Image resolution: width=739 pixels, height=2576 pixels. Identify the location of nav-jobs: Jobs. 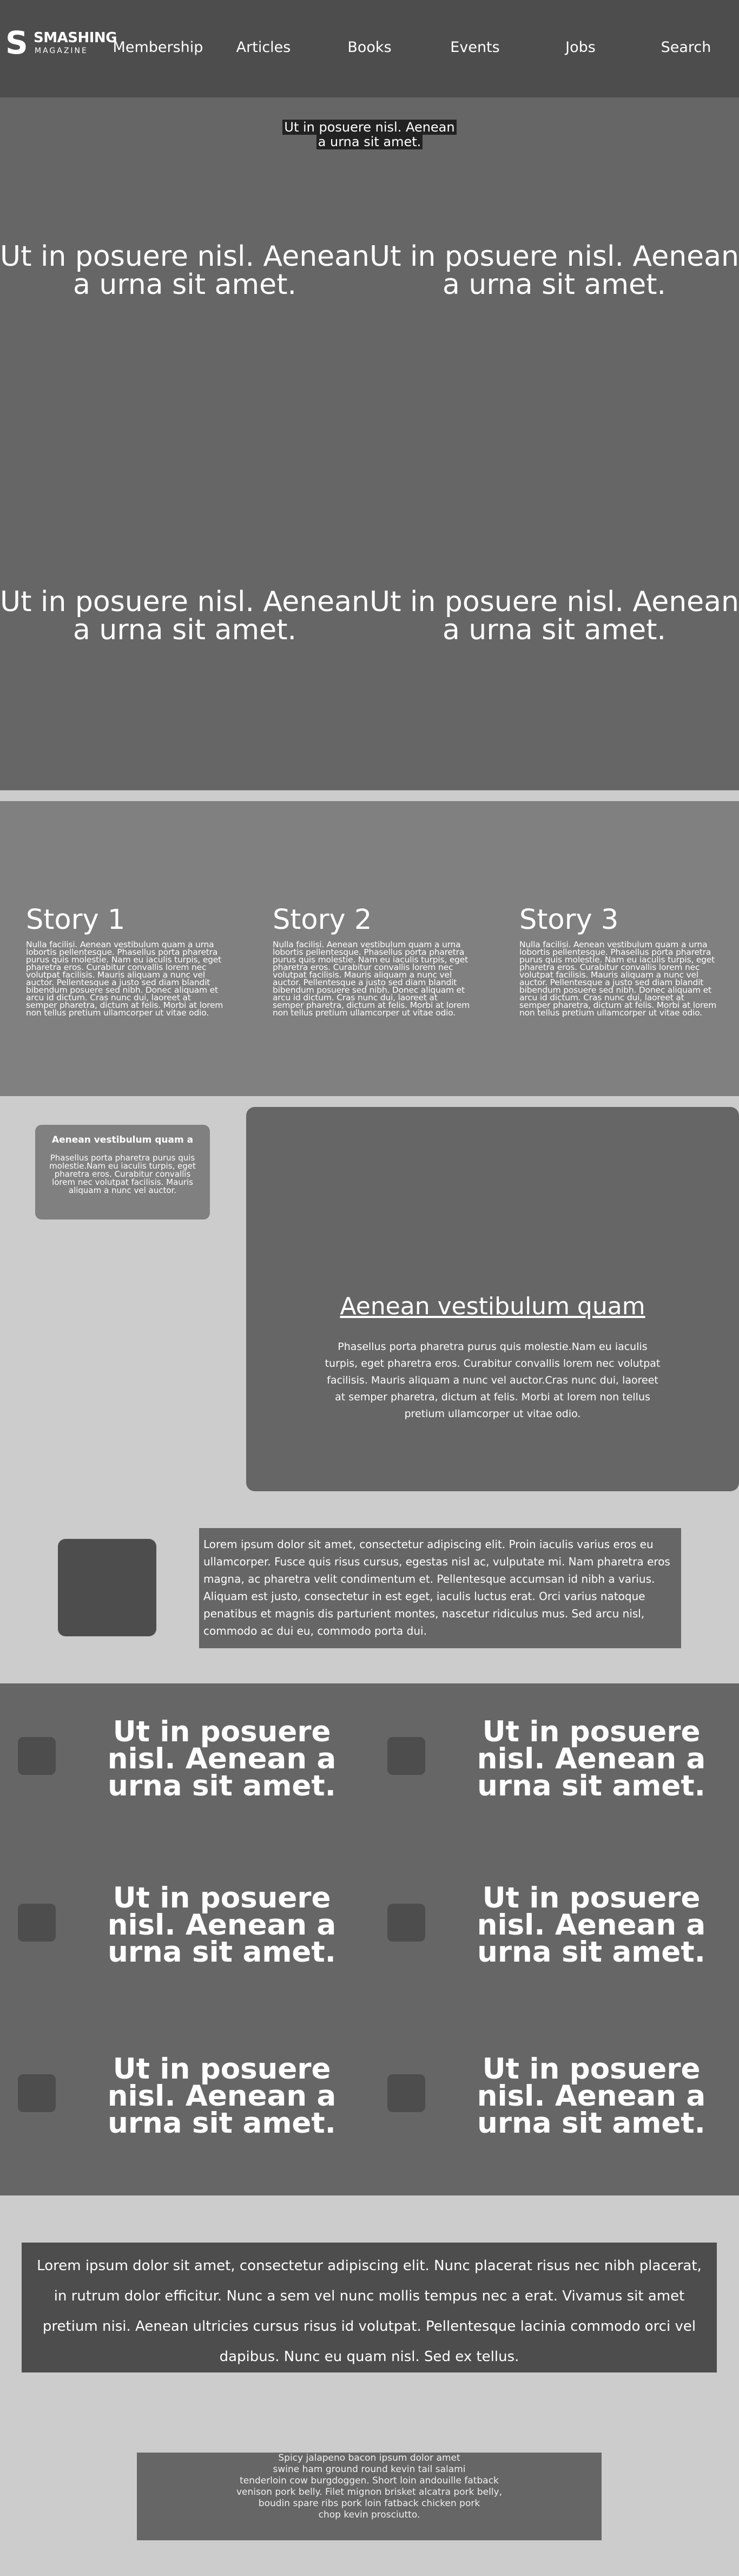
(580, 47).